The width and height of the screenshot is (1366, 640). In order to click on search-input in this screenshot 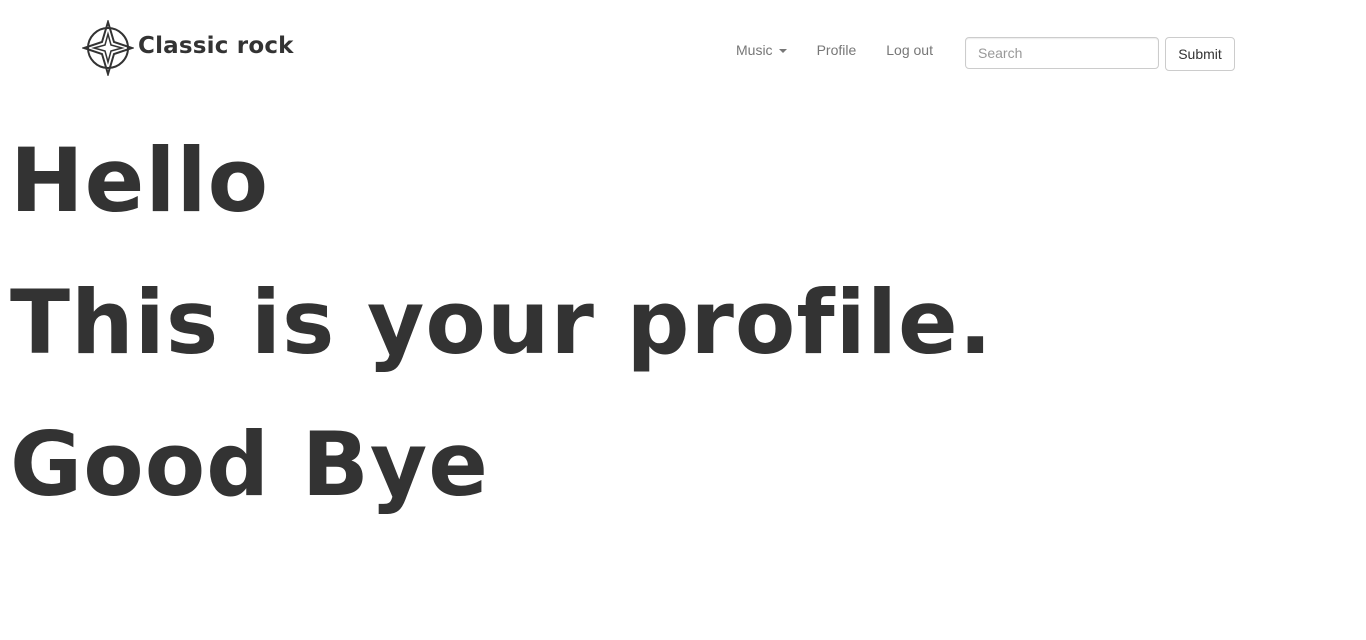, I will do `click(1062, 53)`.